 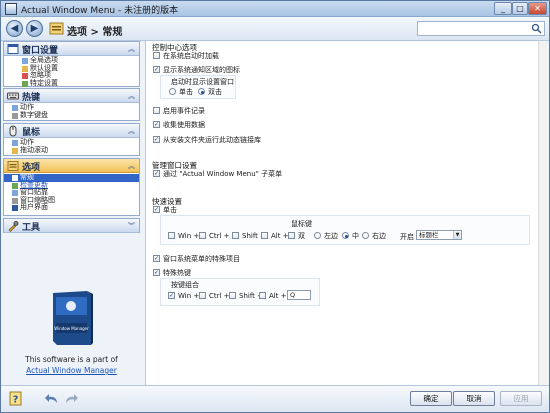 I want to click on sidebar-section-mouse: 鼠标 ︽ 动作 拖动滚动, so click(x=71, y=139).